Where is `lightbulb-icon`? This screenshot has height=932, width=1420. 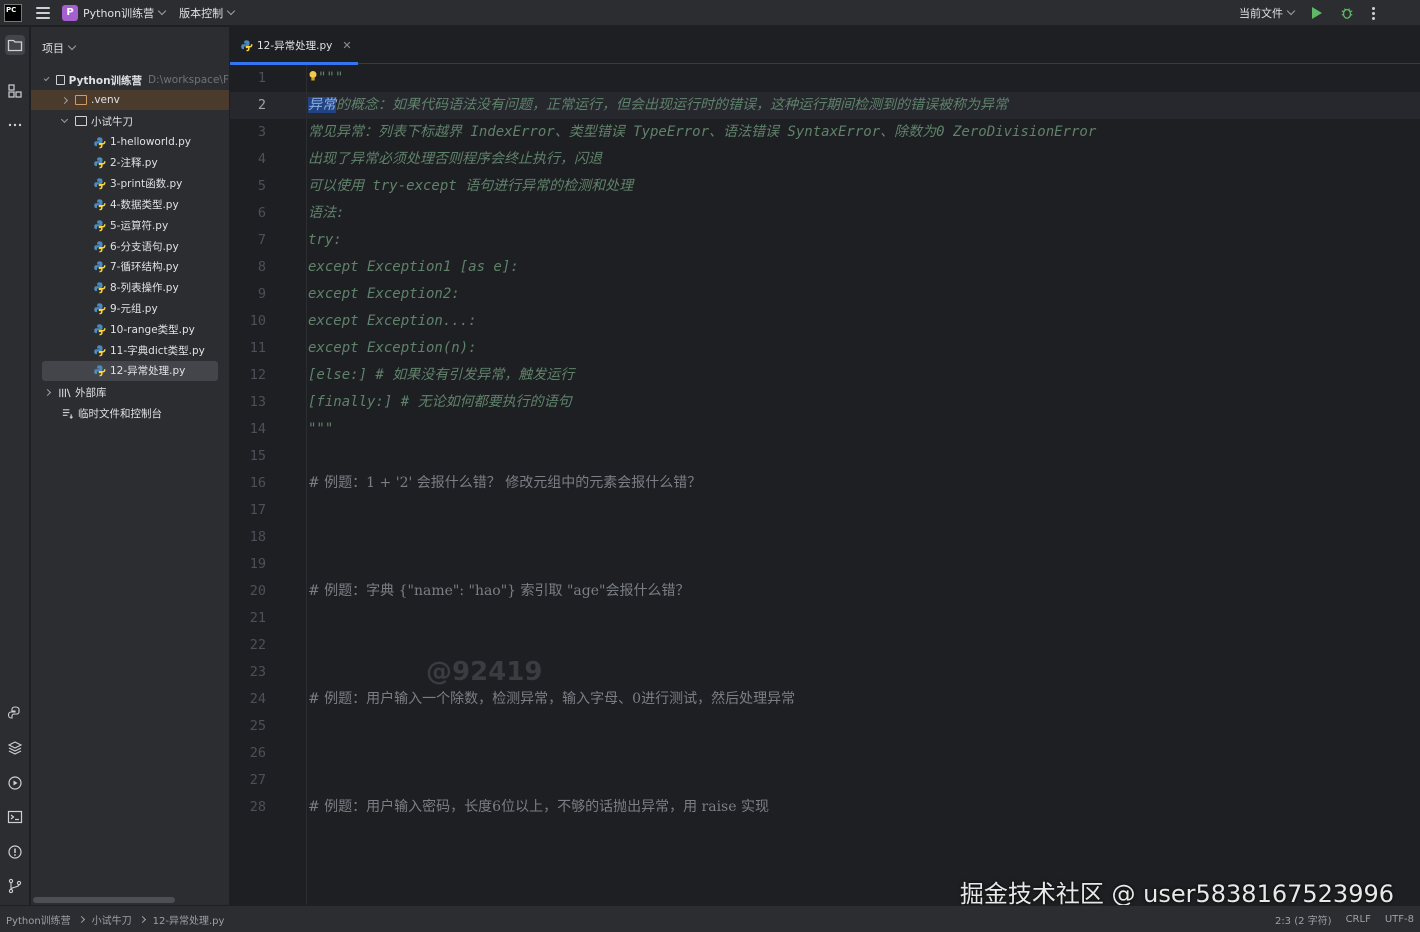
lightbulb-icon is located at coordinates (313, 76).